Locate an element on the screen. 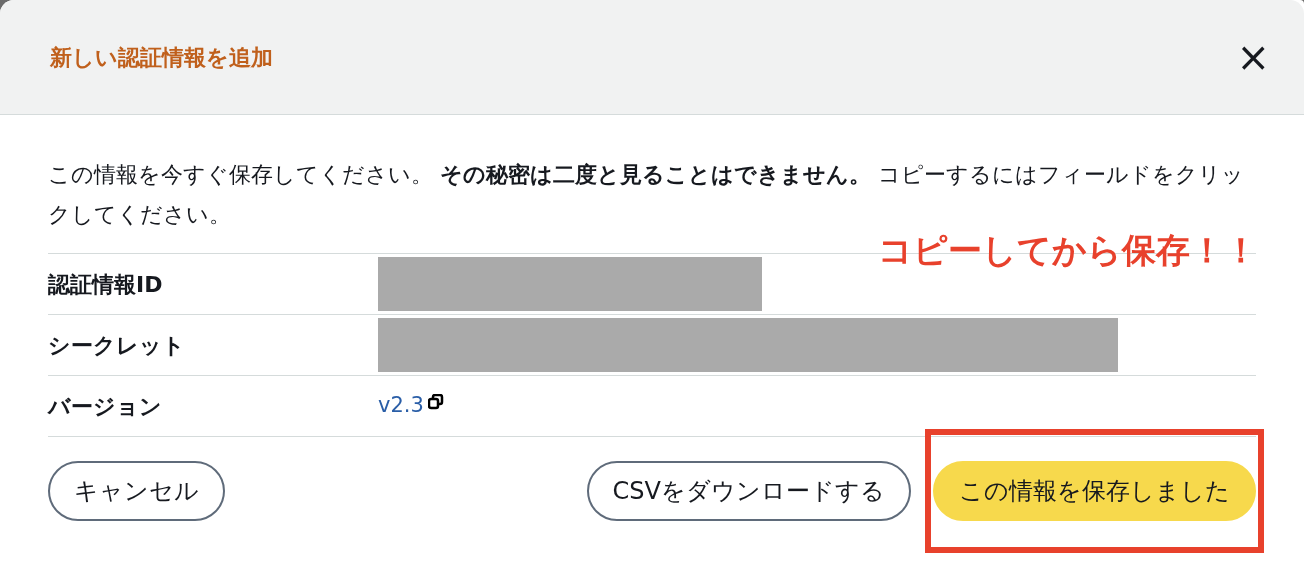 Image resolution: width=1304 pixels, height=572 pixels. close-button: × is located at coordinates (1253, 57).